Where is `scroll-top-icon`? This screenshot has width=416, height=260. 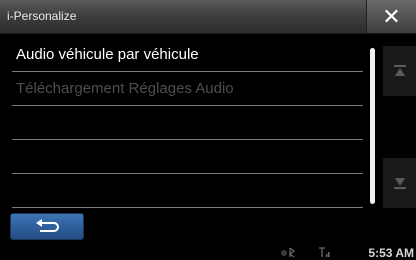 scroll-top-icon is located at coordinates (399, 70).